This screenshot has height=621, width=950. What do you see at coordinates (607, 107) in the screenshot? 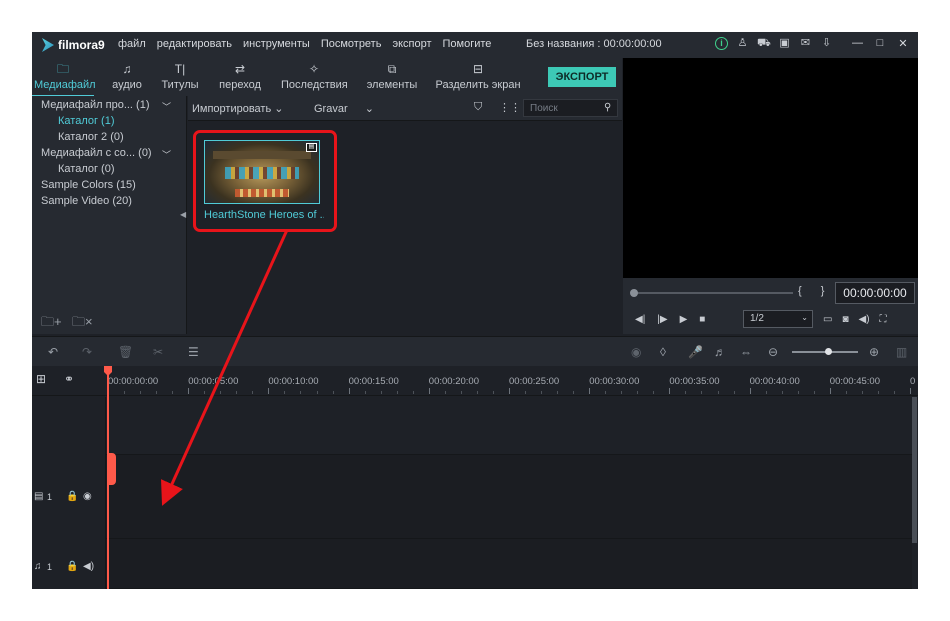
I see `search-icon: ⚲` at bounding box center [607, 107].